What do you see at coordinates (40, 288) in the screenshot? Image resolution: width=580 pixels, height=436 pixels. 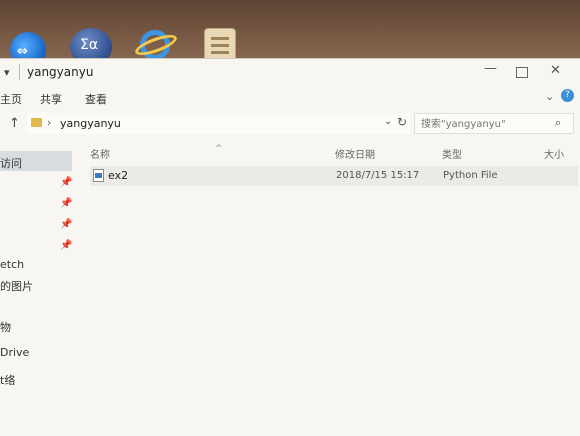 I see `navigation-pane: 访问 📌 📌 📌 📌 etch 的图片 物 Drive t络` at bounding box center [40, 288].